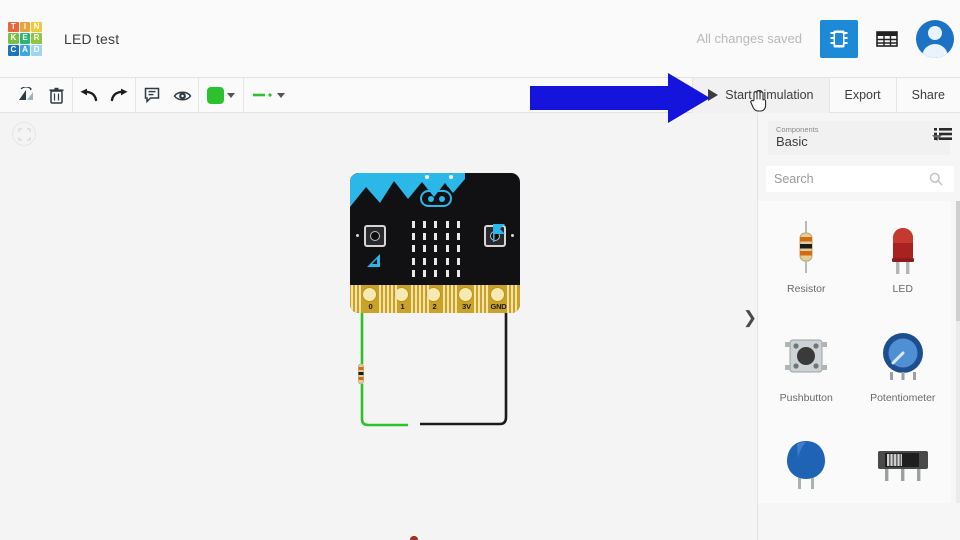 The width and height of the screenshot is (960, 540). I want to click on mouse-cursor-icon, so click(758, 101).